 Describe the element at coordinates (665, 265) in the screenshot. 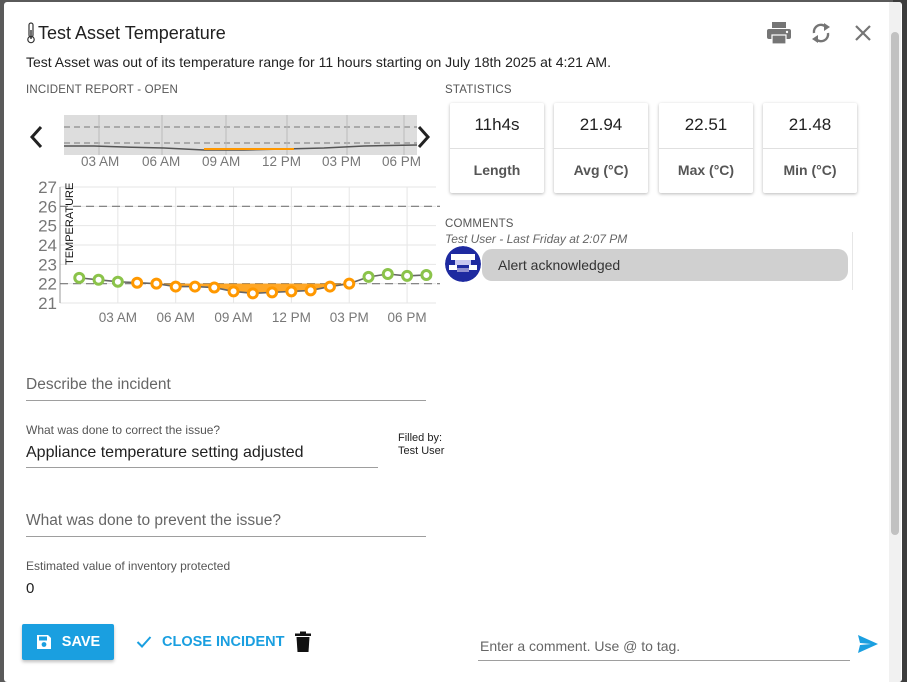

I see `comment-bubble: Alert acknowledged` at that location.